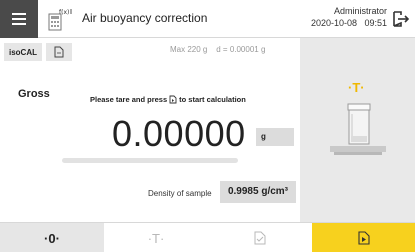  What do you see at coordinates (23, 52) in the screenshot?
I see `isocal-button: isoCAL` at bounding box center [23, 52].